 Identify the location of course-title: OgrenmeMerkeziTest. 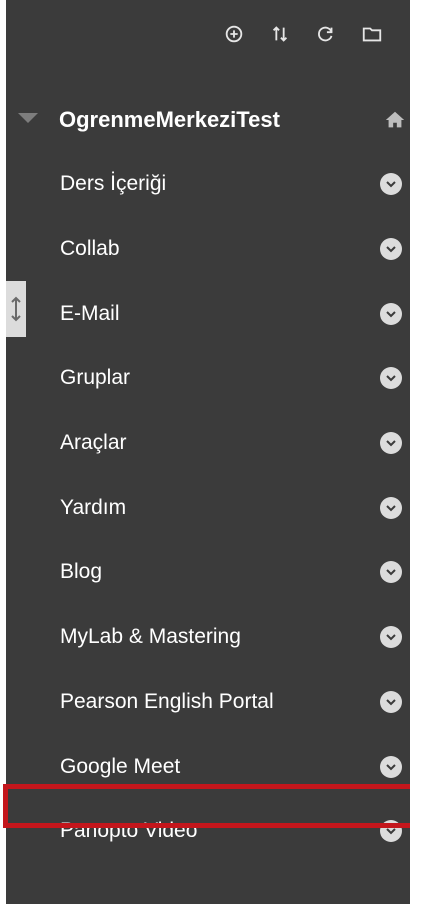
(169, 120).